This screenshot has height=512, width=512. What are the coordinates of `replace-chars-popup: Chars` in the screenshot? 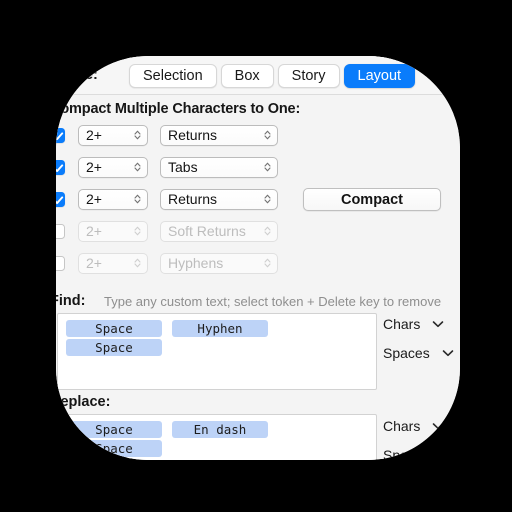 It's located at (413, 426).